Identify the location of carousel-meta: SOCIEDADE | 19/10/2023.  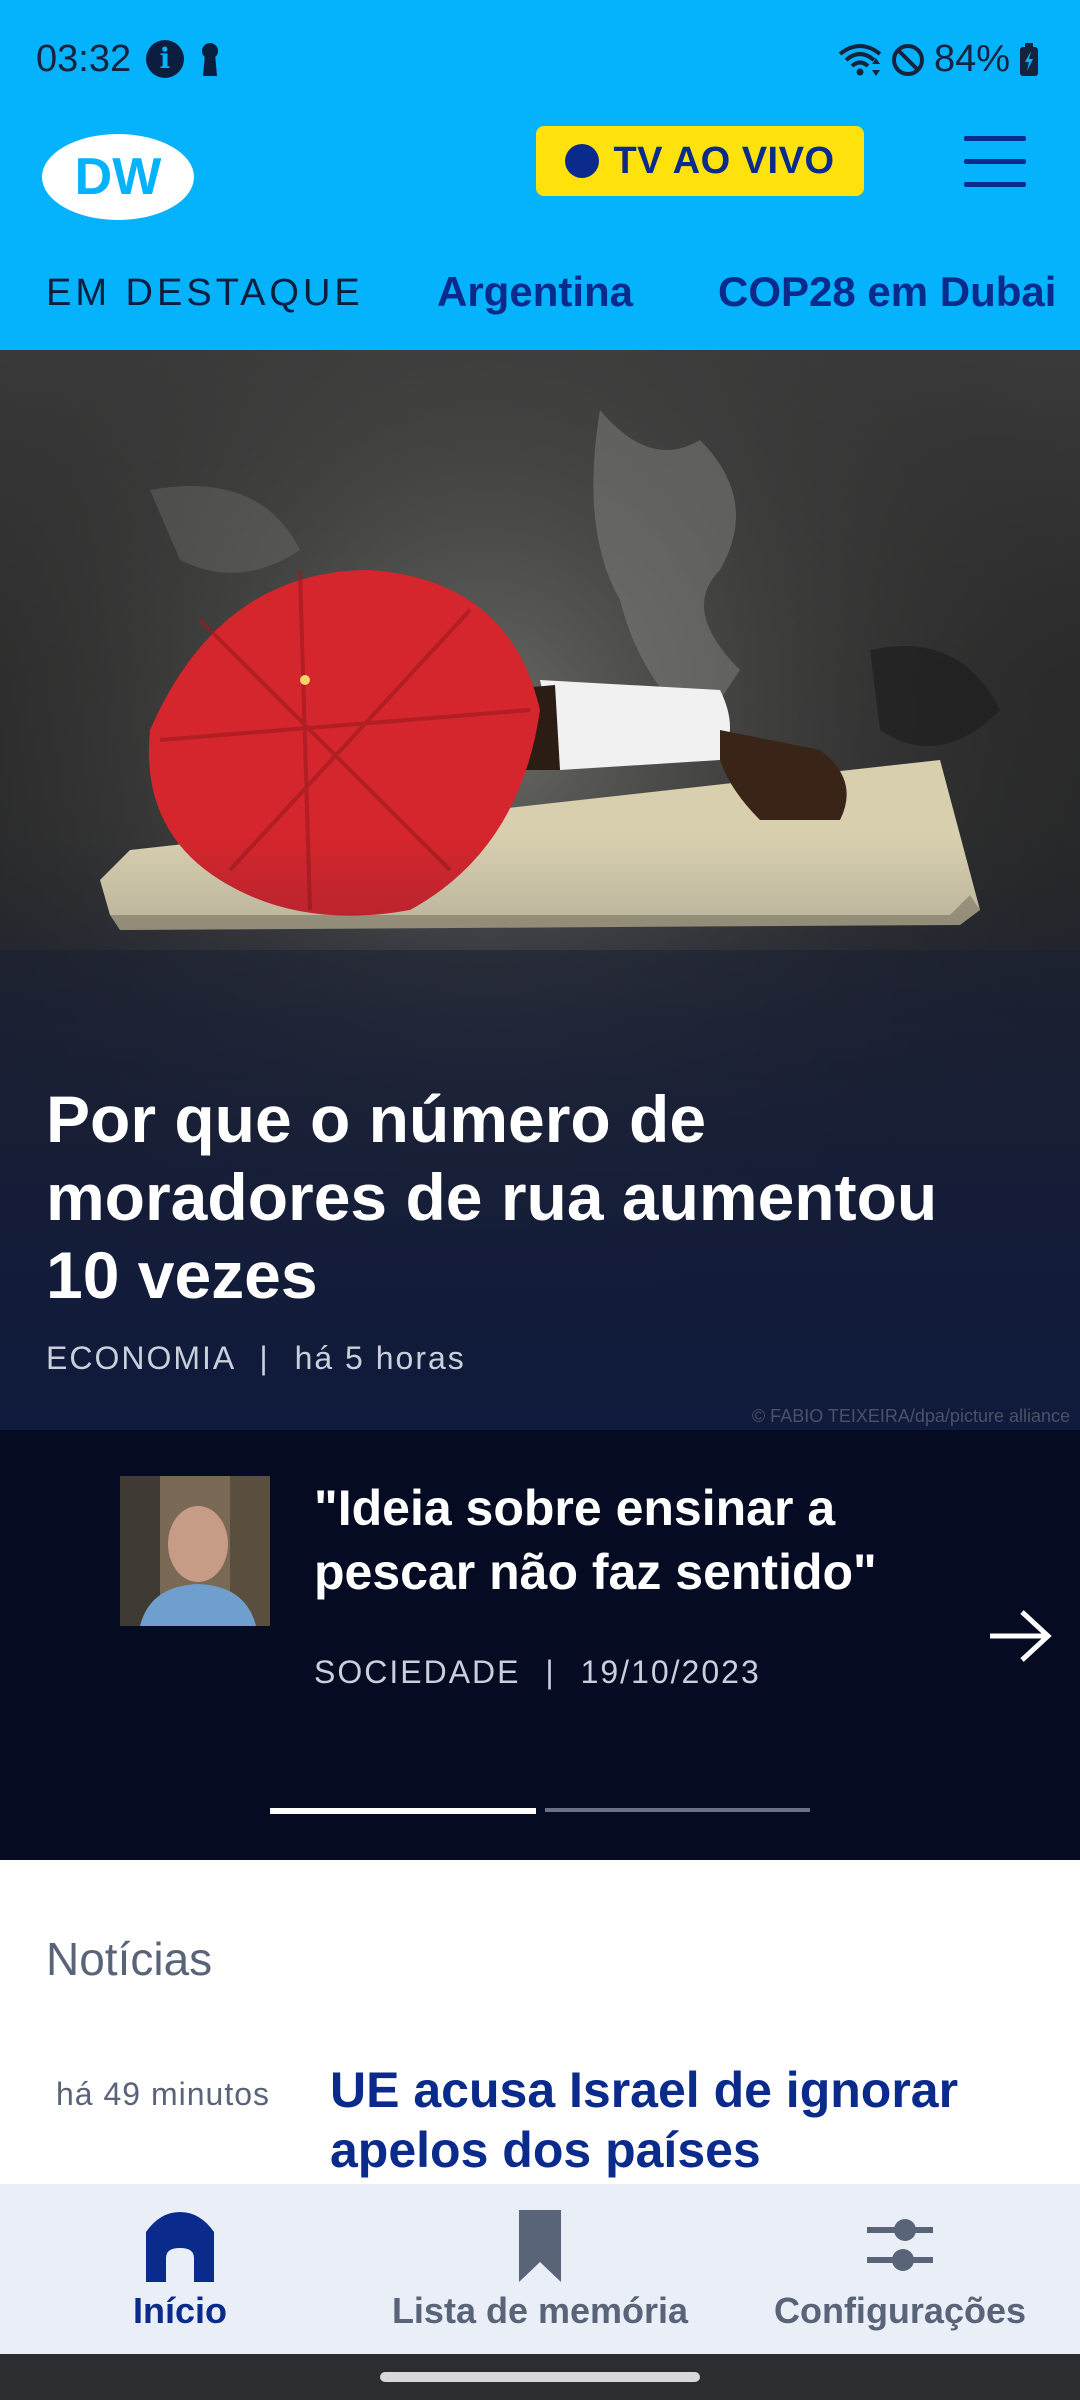
(537, 1672).